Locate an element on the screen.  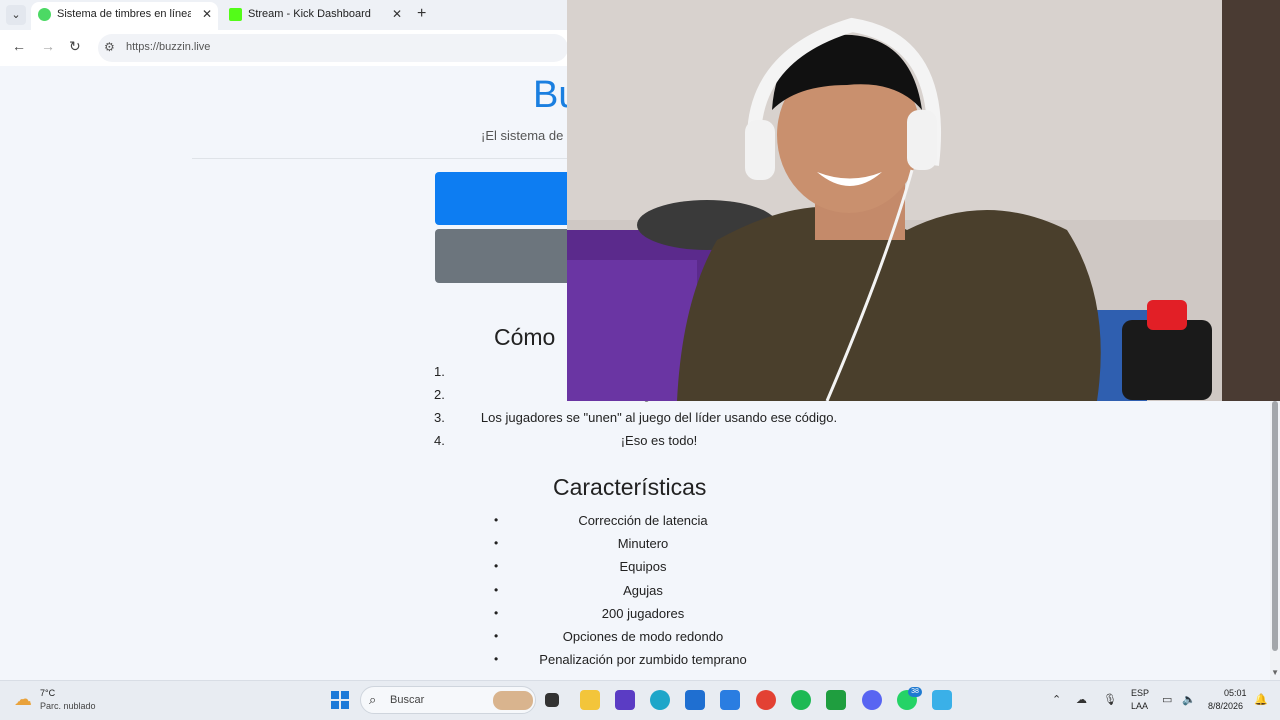
discord-icon is located at coordinates (872, 700).